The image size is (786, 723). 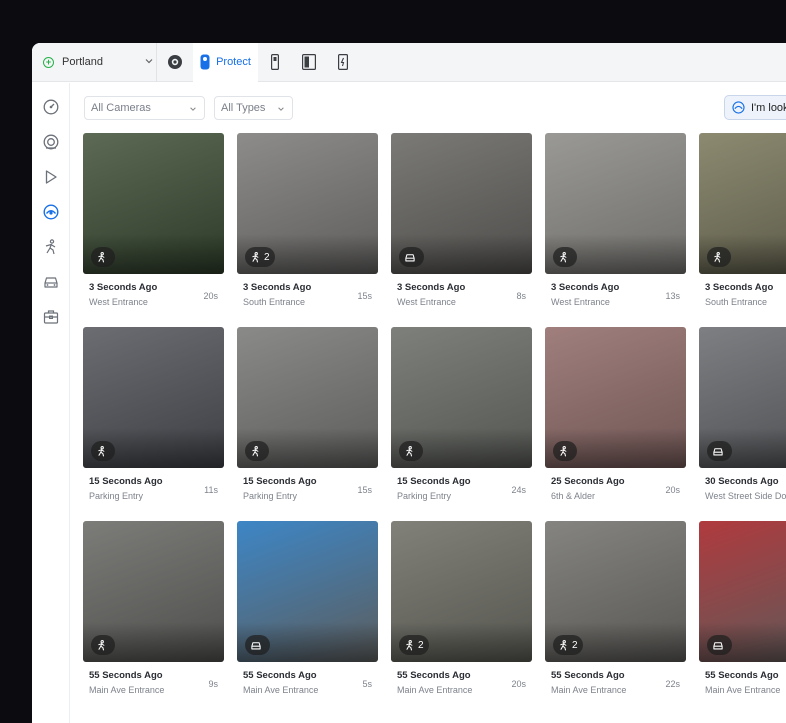 What do you see at coordinates (51, 107) in the screenshot?
I see `dashboard-icon` at bounding box center [51, 107].